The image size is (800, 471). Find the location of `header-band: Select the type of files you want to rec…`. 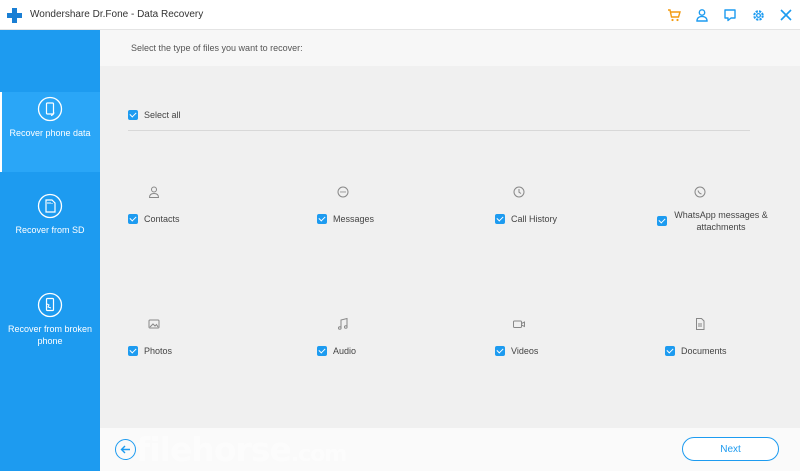

header-band: Select the type of files you want to rec… is located at coordinates (450, 48).